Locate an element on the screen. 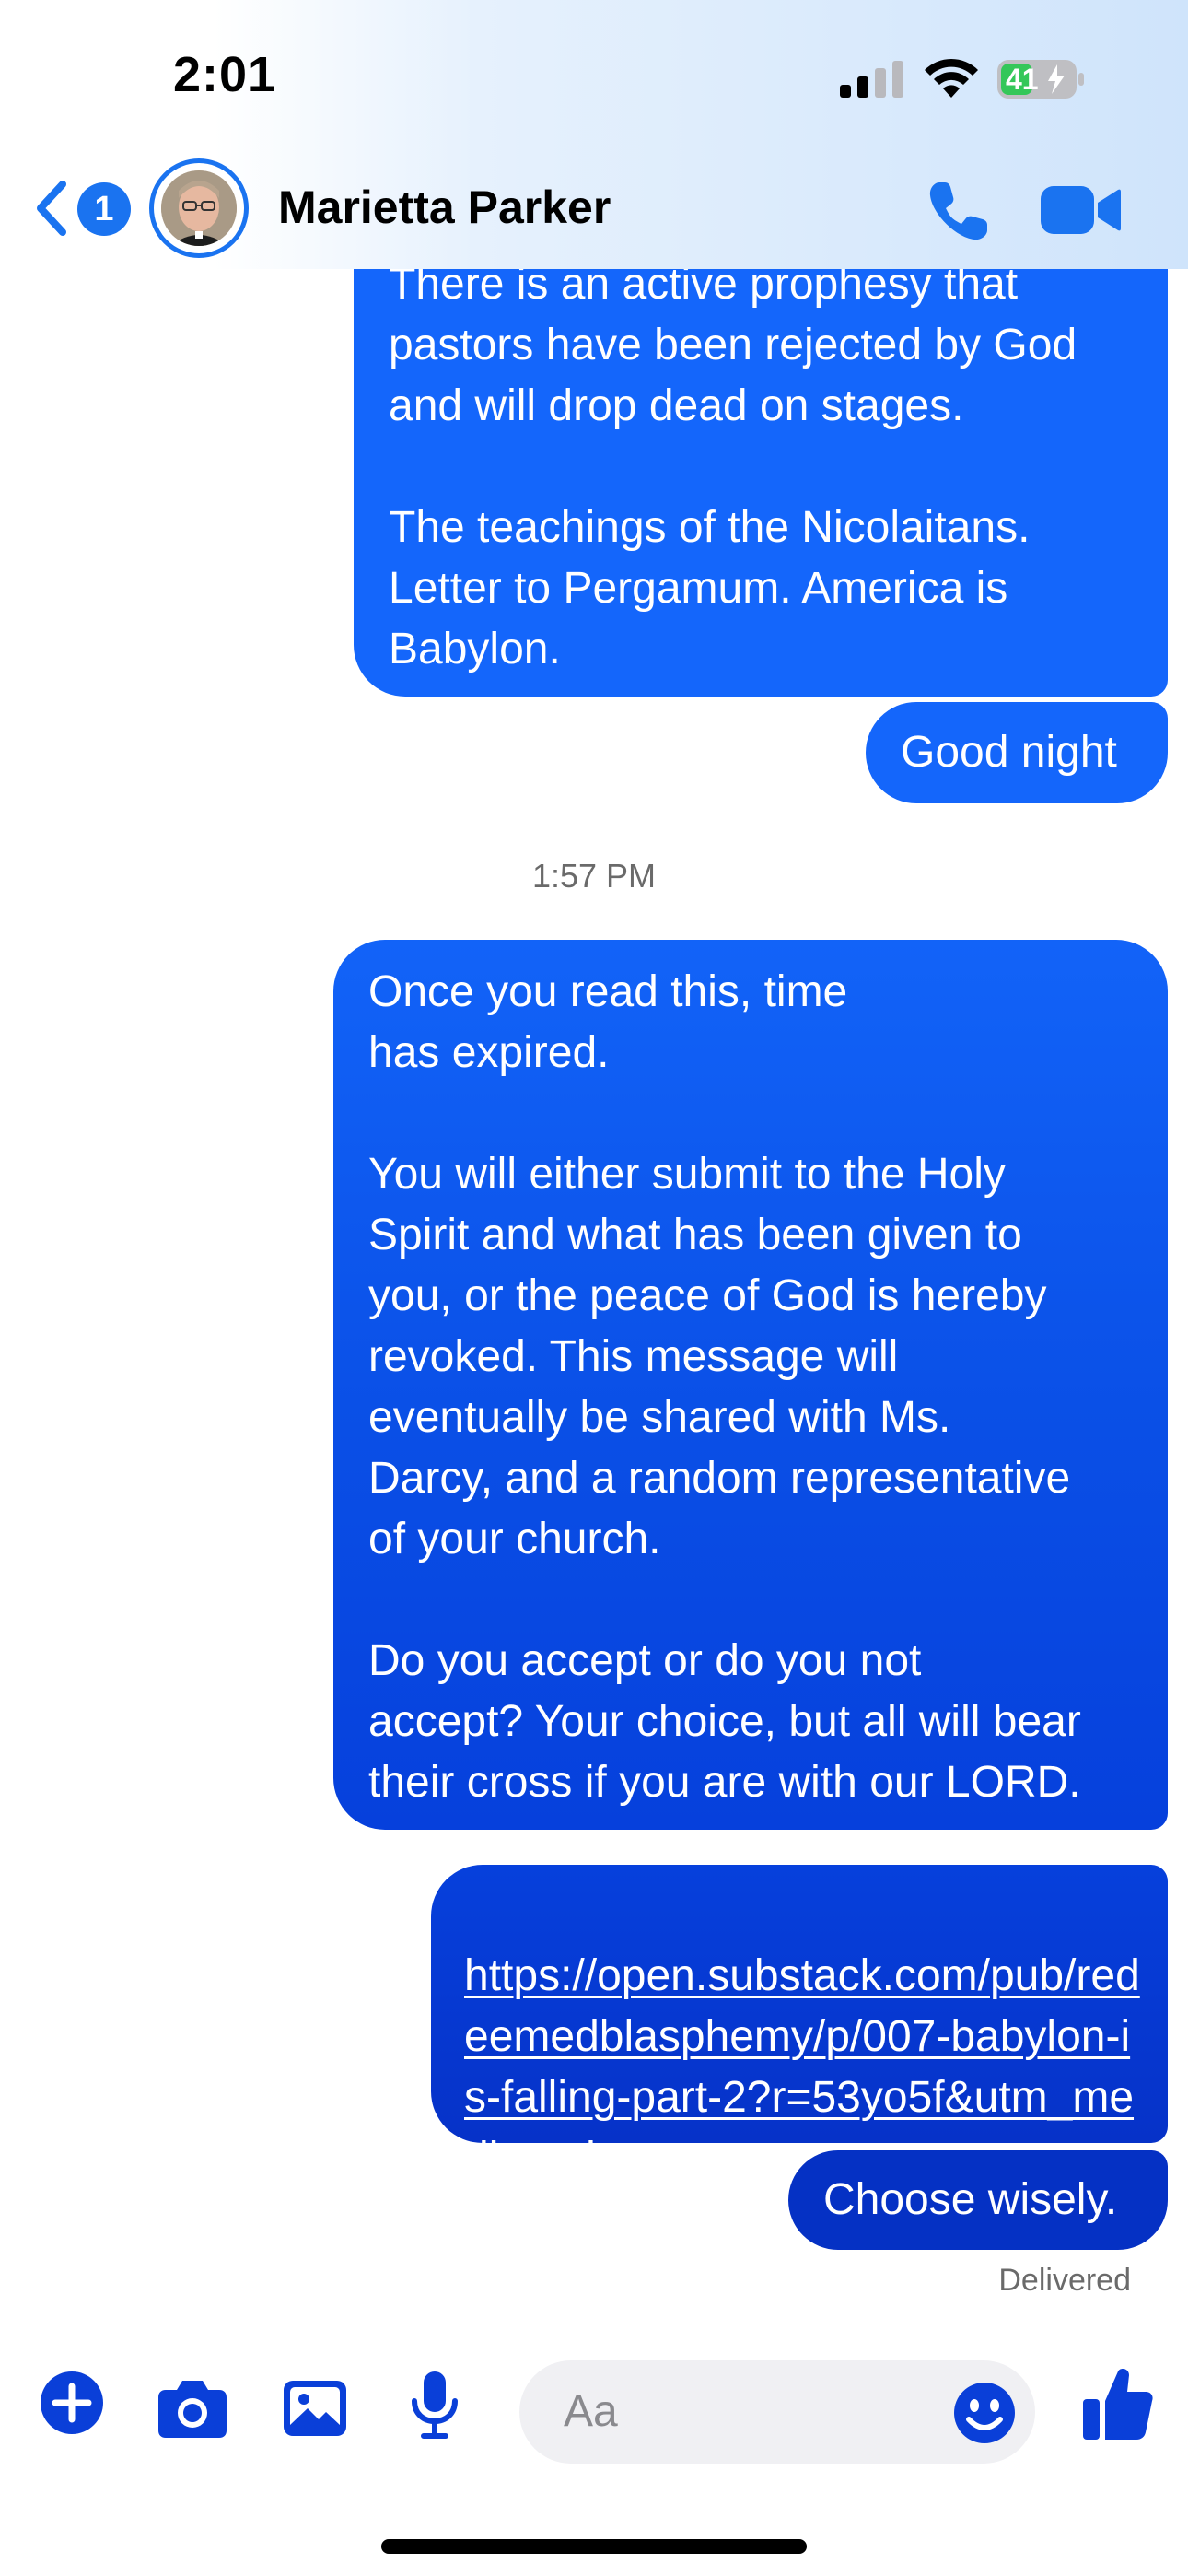 The image size is (1188, 2576). image-icon is located at coordinates (315, 2408).